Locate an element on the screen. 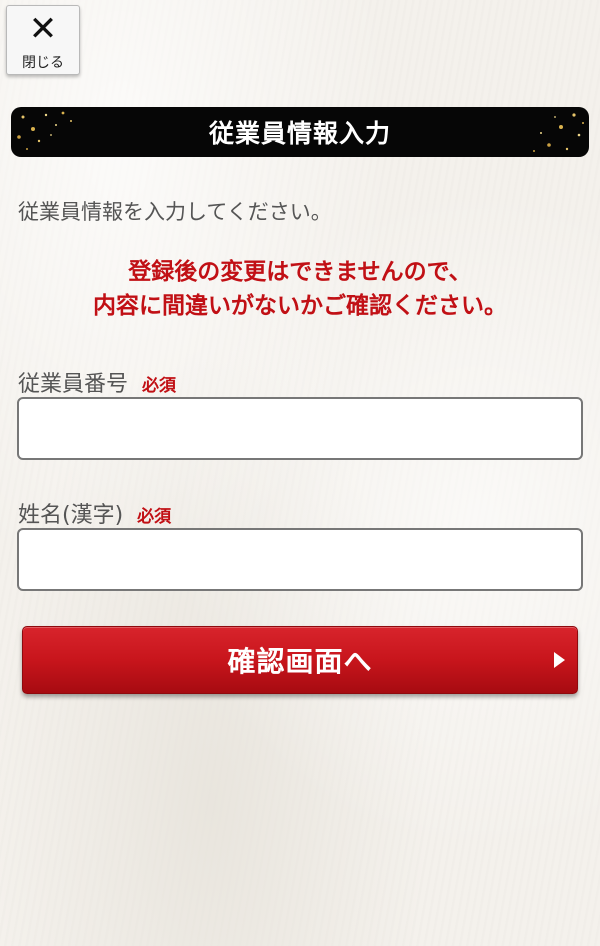 The width and height of the screenshot is (600, 946). close-button: ✕ 閉じる is located at coordinates (43, 40).